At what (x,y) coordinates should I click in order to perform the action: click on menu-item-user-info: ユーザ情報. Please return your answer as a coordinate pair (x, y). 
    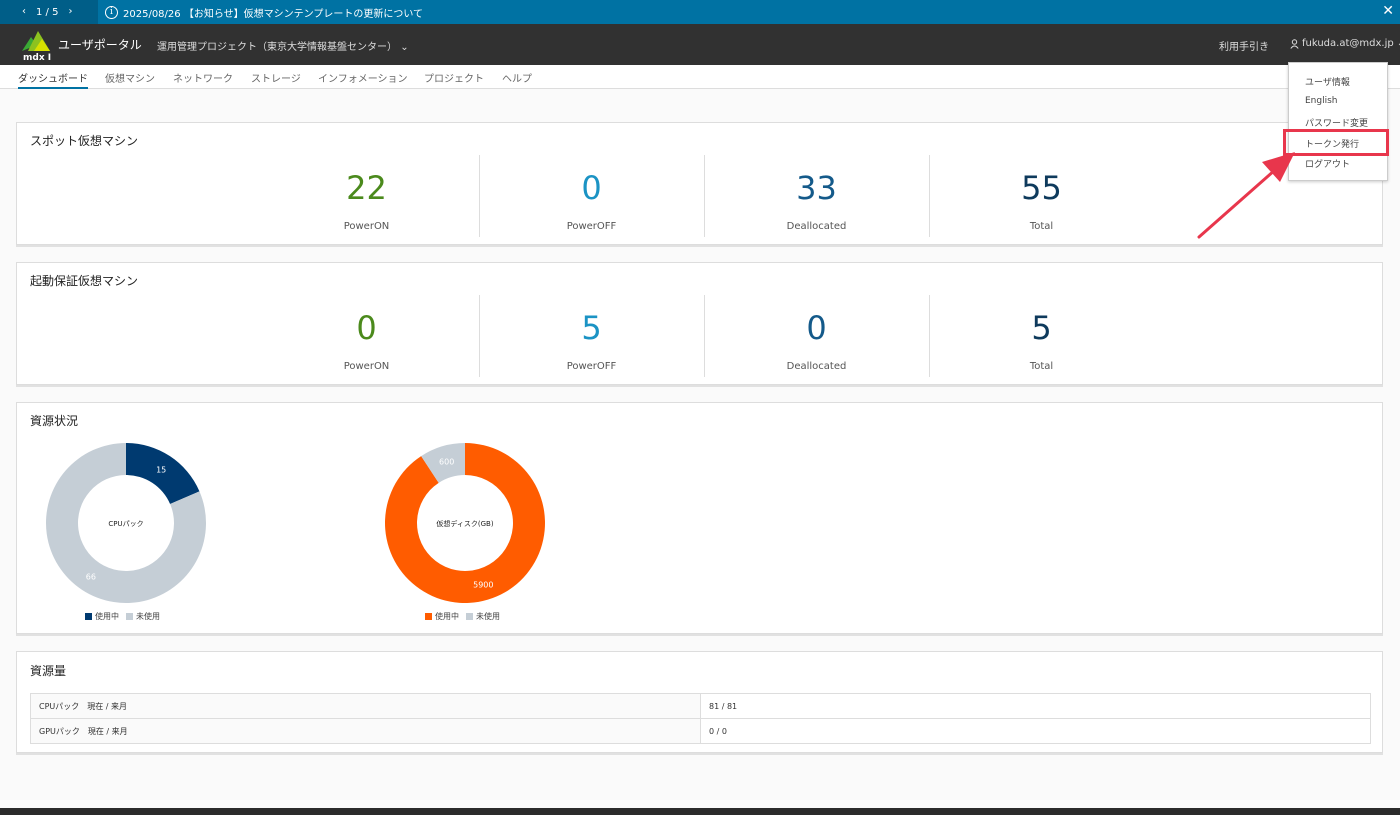
    Looking at the image, I should click on (1327, 81).